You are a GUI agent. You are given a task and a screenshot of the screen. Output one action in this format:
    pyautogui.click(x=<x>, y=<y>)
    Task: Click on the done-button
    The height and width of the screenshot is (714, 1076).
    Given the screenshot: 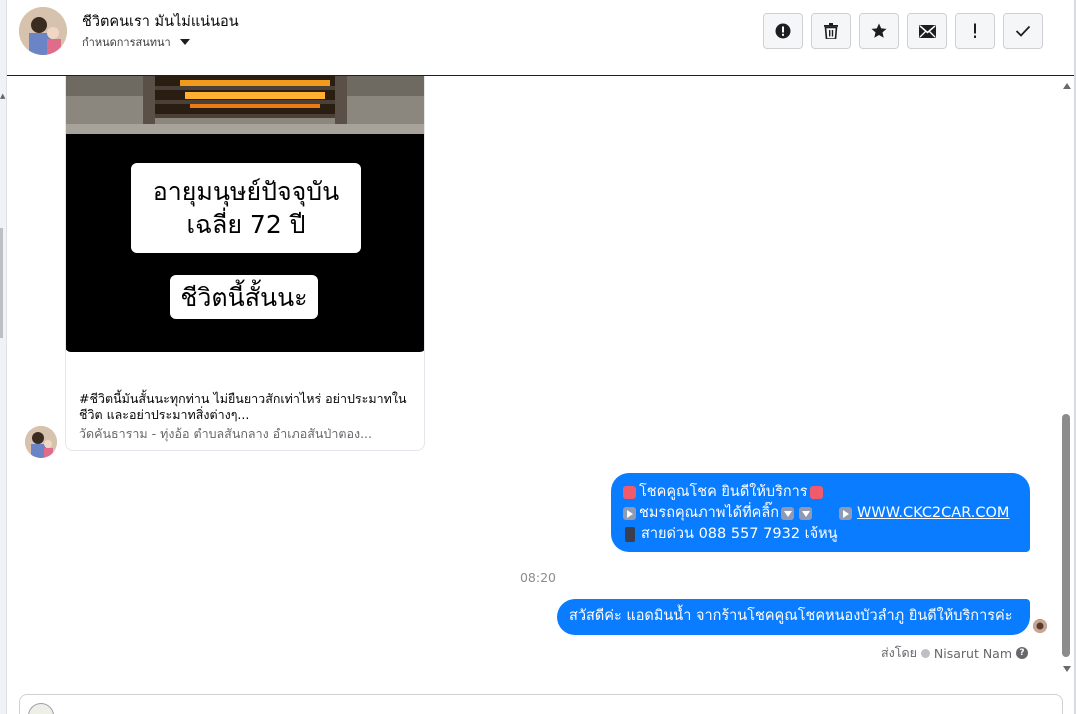 What is the action you would take?
    pyautogui.click(x=1023, y=31)
    